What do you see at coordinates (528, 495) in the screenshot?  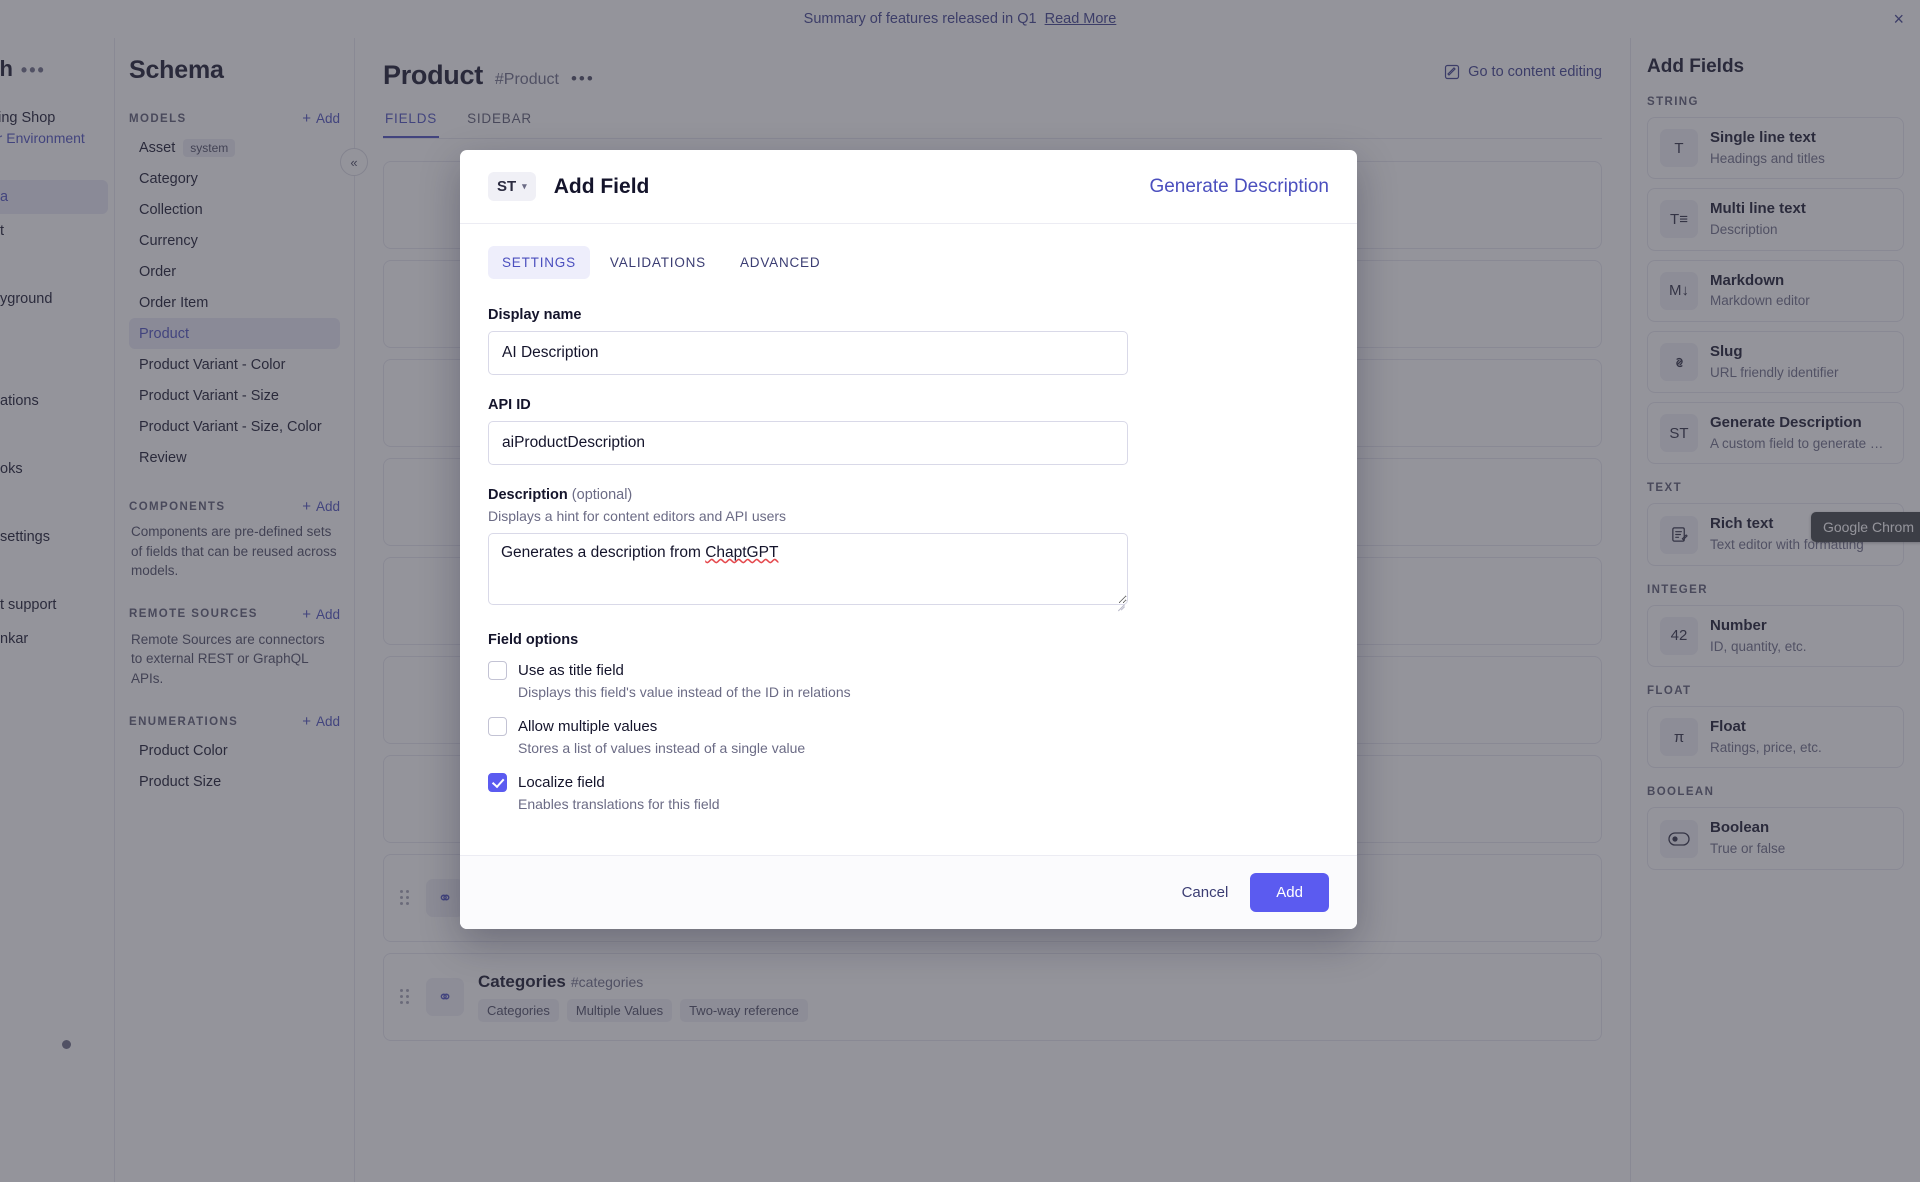 I see `description-label-text: Description` at bounding box center [528, 495].